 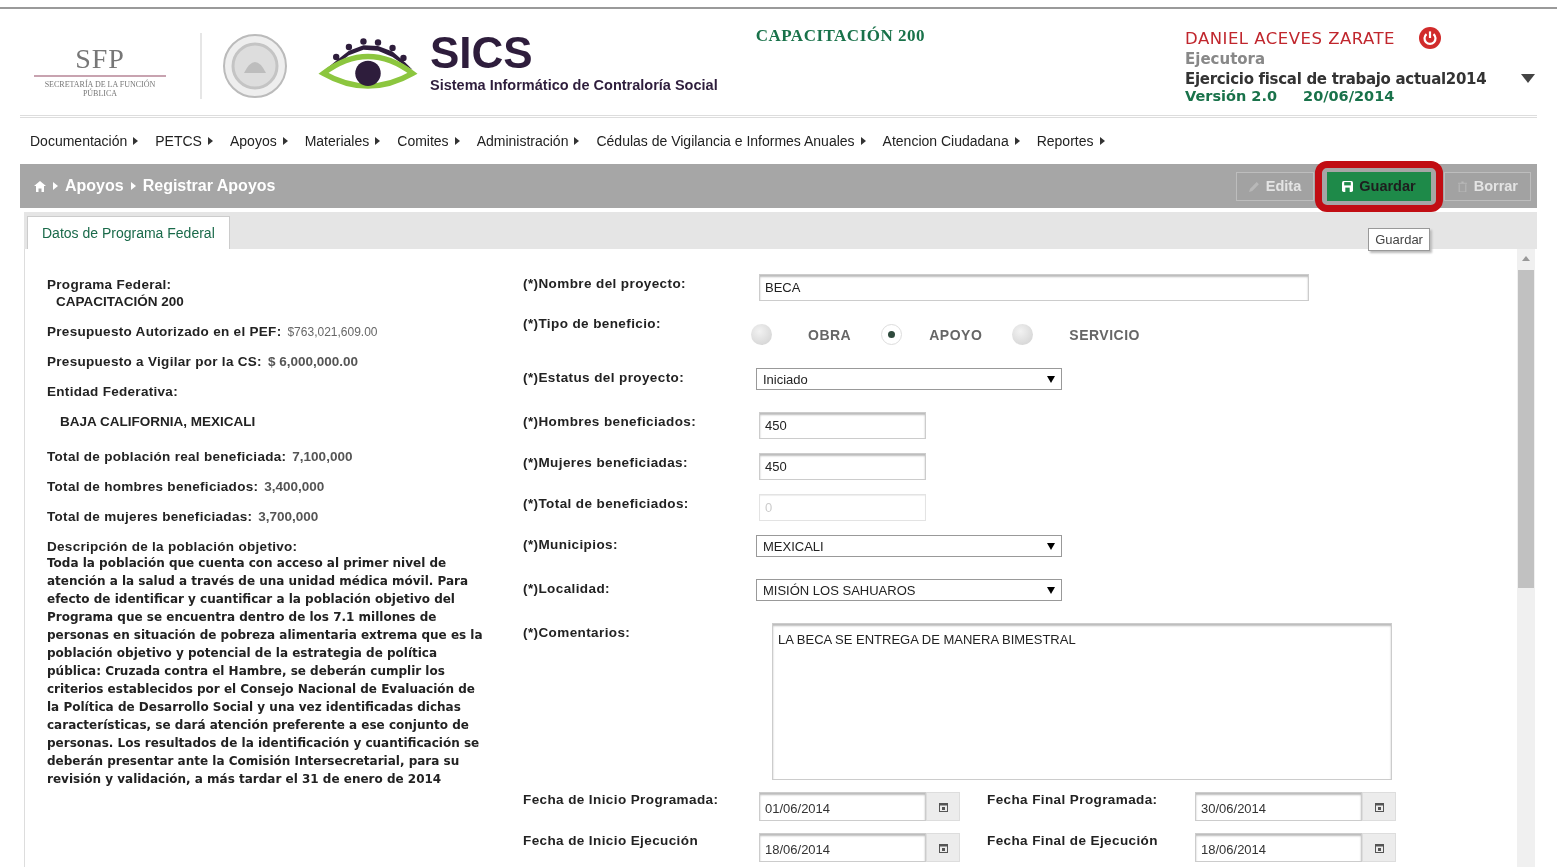 What do you see at coordinates (120, 301) in the screenshot?
I see `program-value: CAPACITACIÓN 200` at bounding box center [120, 301].